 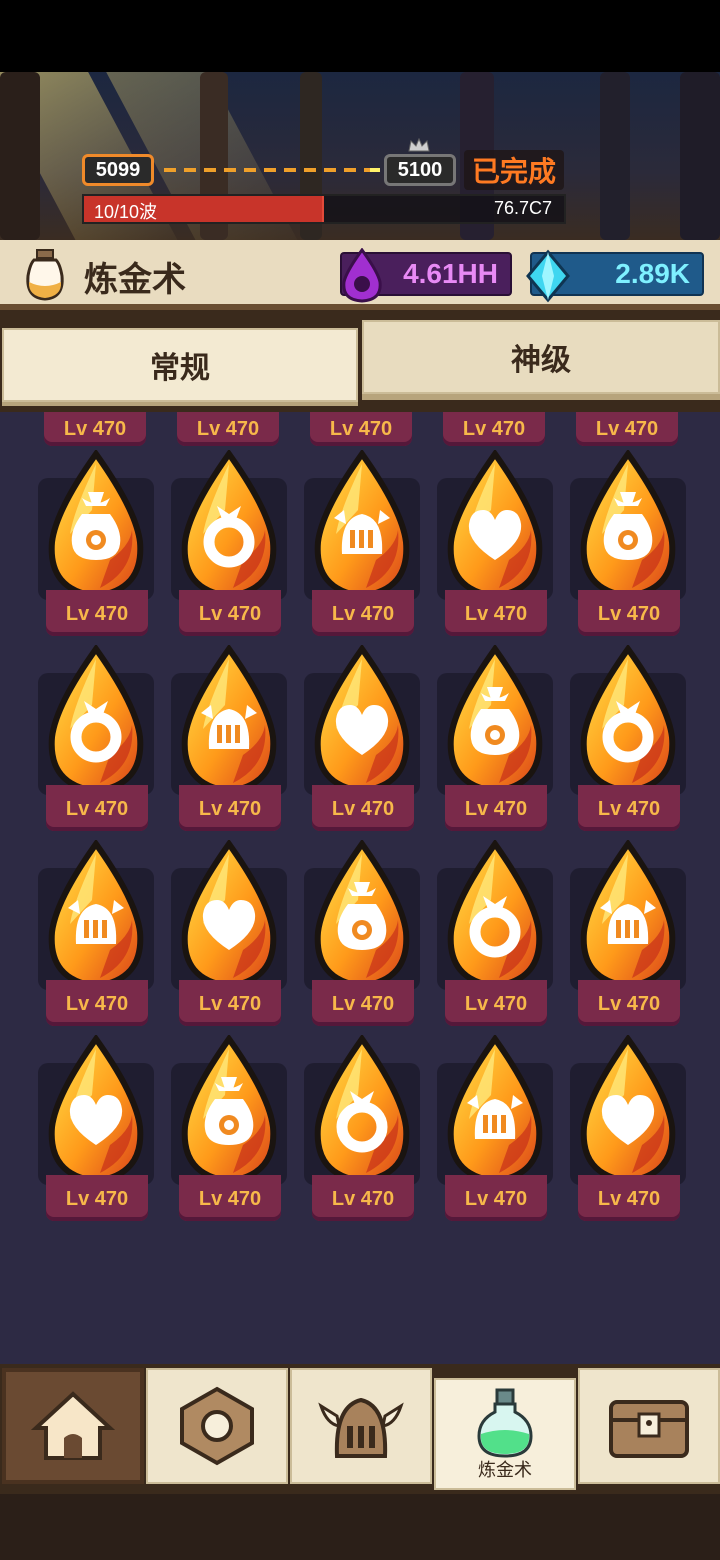 I want to click on bottom-navigation: 炼金术, so click(x=360, y=1429).